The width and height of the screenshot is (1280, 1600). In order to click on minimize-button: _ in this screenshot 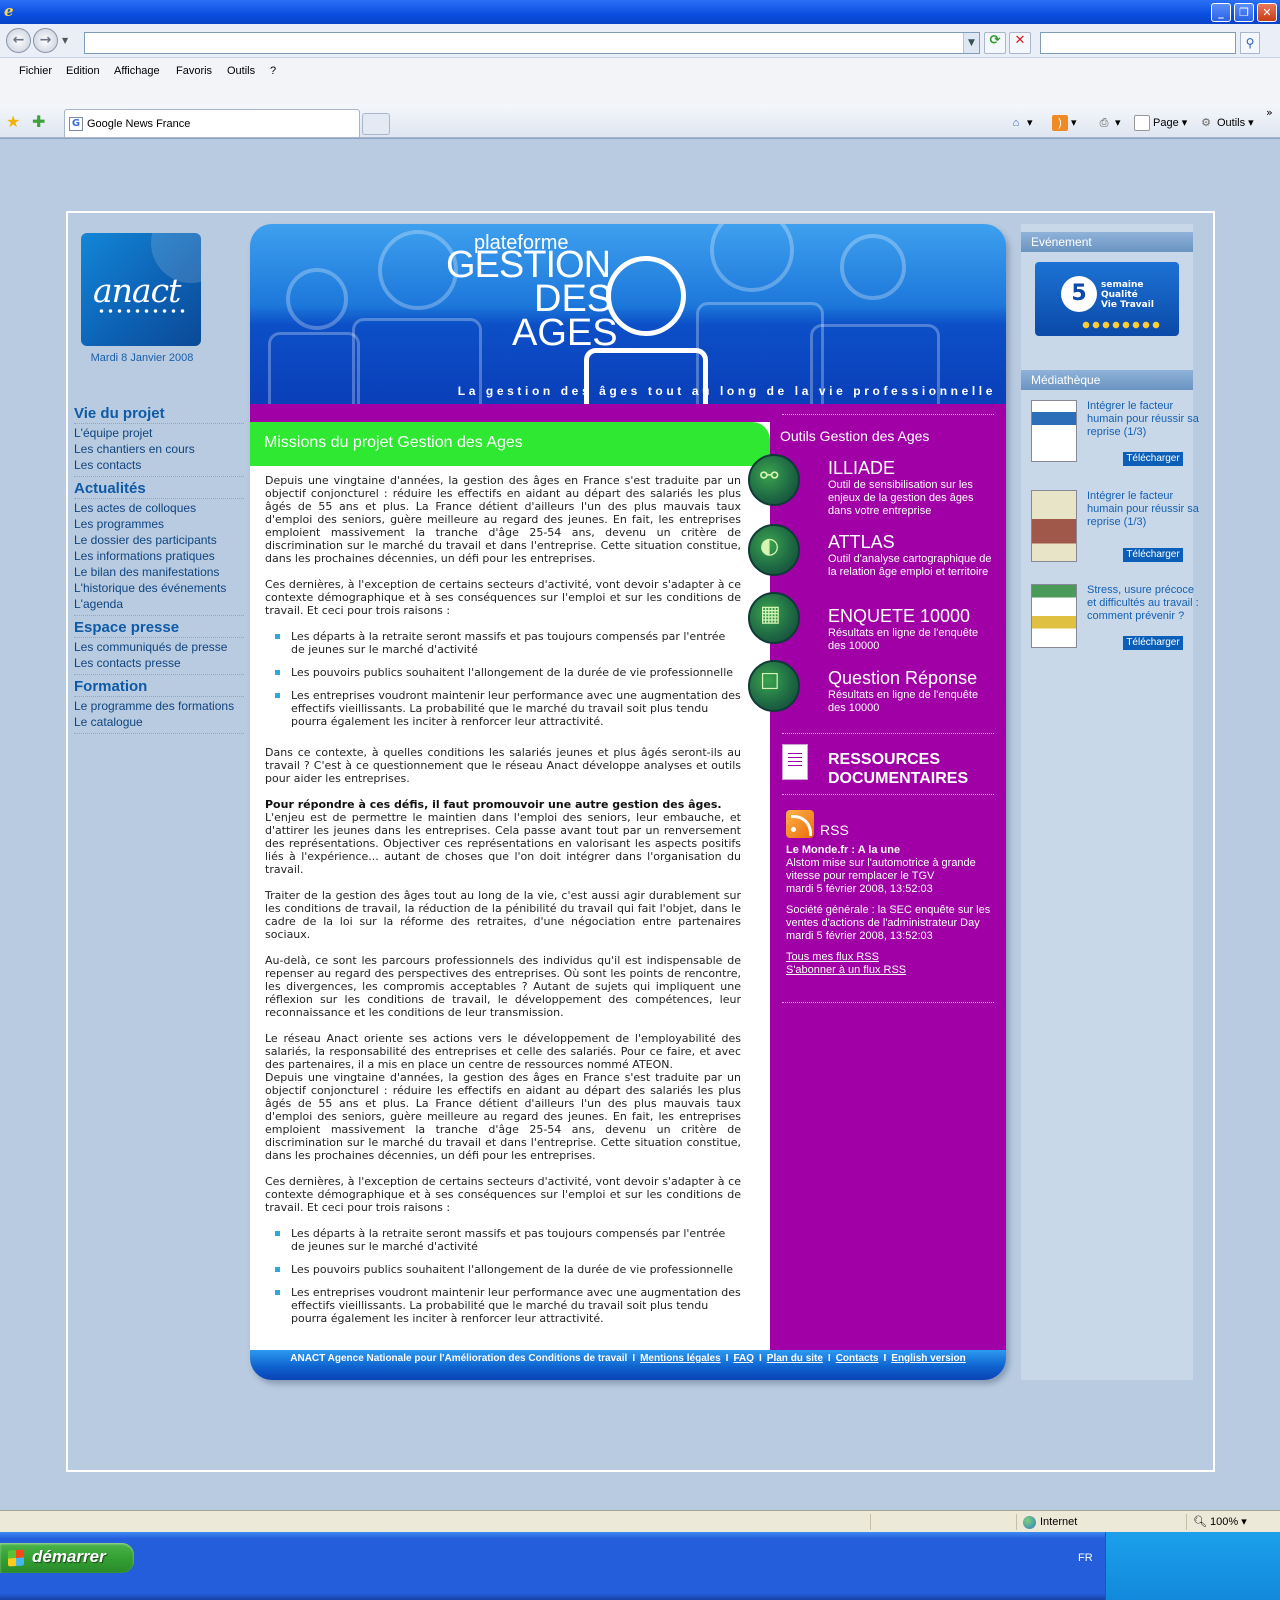, I will do `click(1221, 12)`.